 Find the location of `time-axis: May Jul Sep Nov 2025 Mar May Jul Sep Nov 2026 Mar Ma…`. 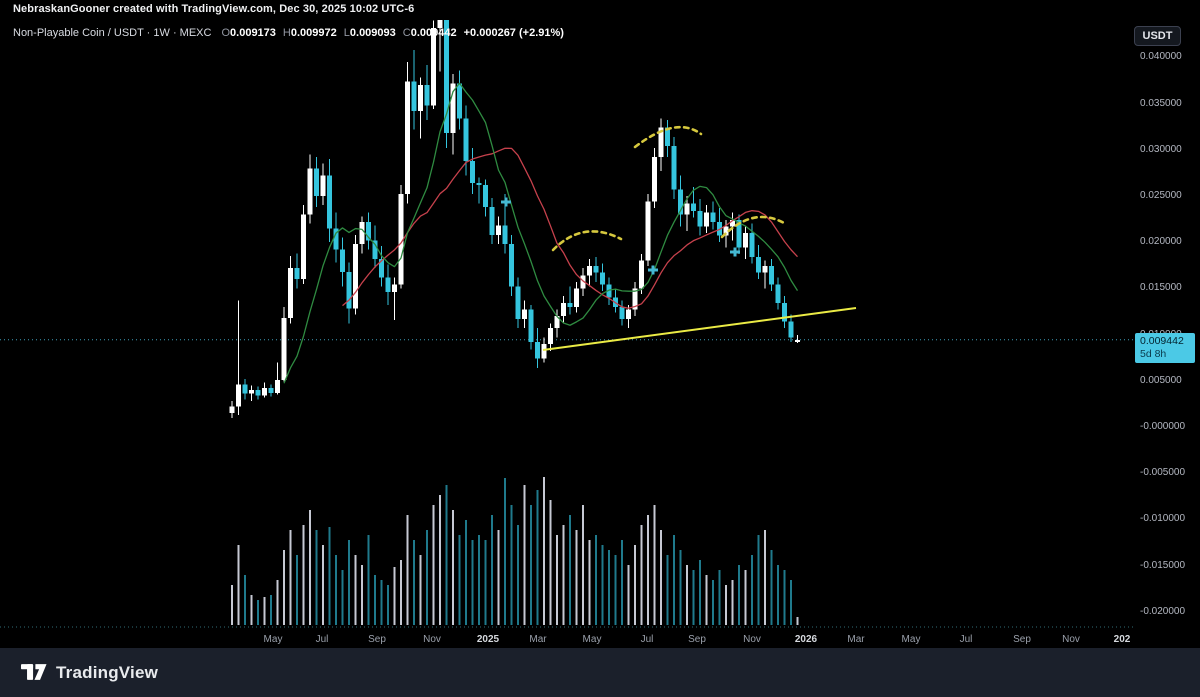

time-axis: May Jul Sep Nov 2025 Mar May Jul Sep Nov 2026 Mar Ma… is located at coordinates (566, 639).